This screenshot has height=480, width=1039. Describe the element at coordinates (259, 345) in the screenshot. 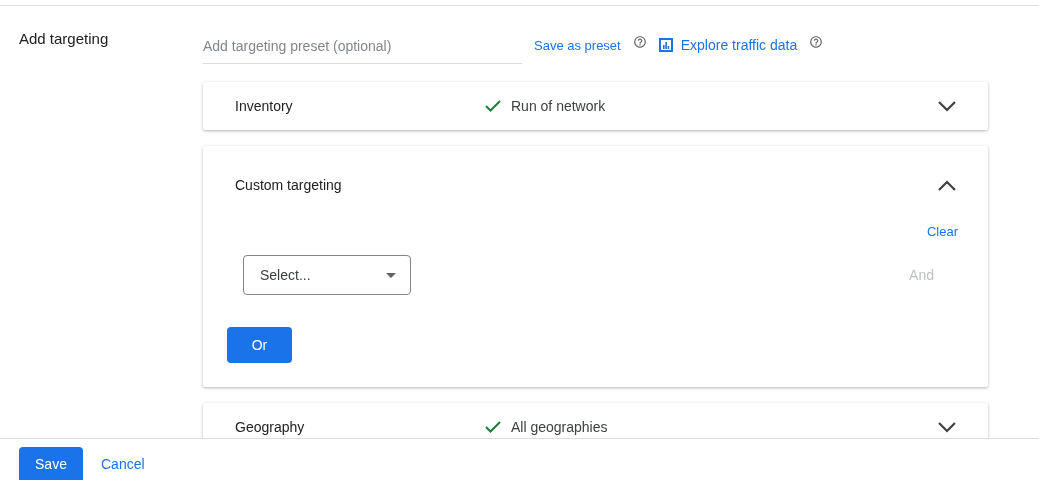

I see `or-button: Or` at that location.